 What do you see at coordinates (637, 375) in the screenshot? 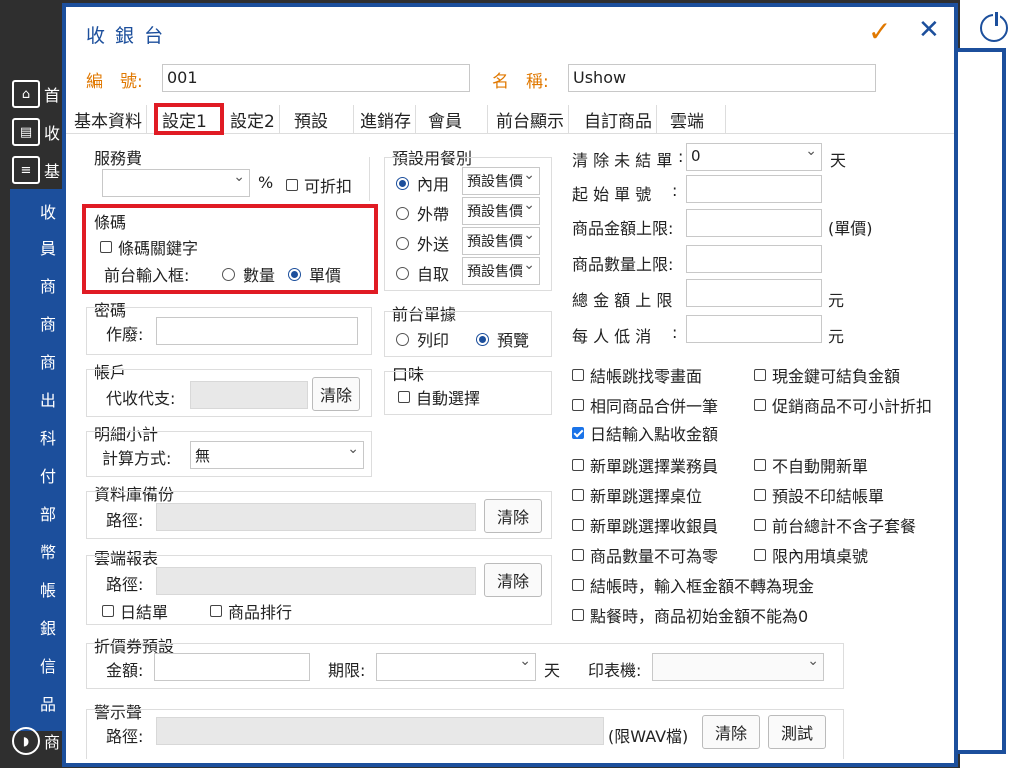
I see `option-checkbox: 結帳跳找零畫面` at bounding box center [637, 375].